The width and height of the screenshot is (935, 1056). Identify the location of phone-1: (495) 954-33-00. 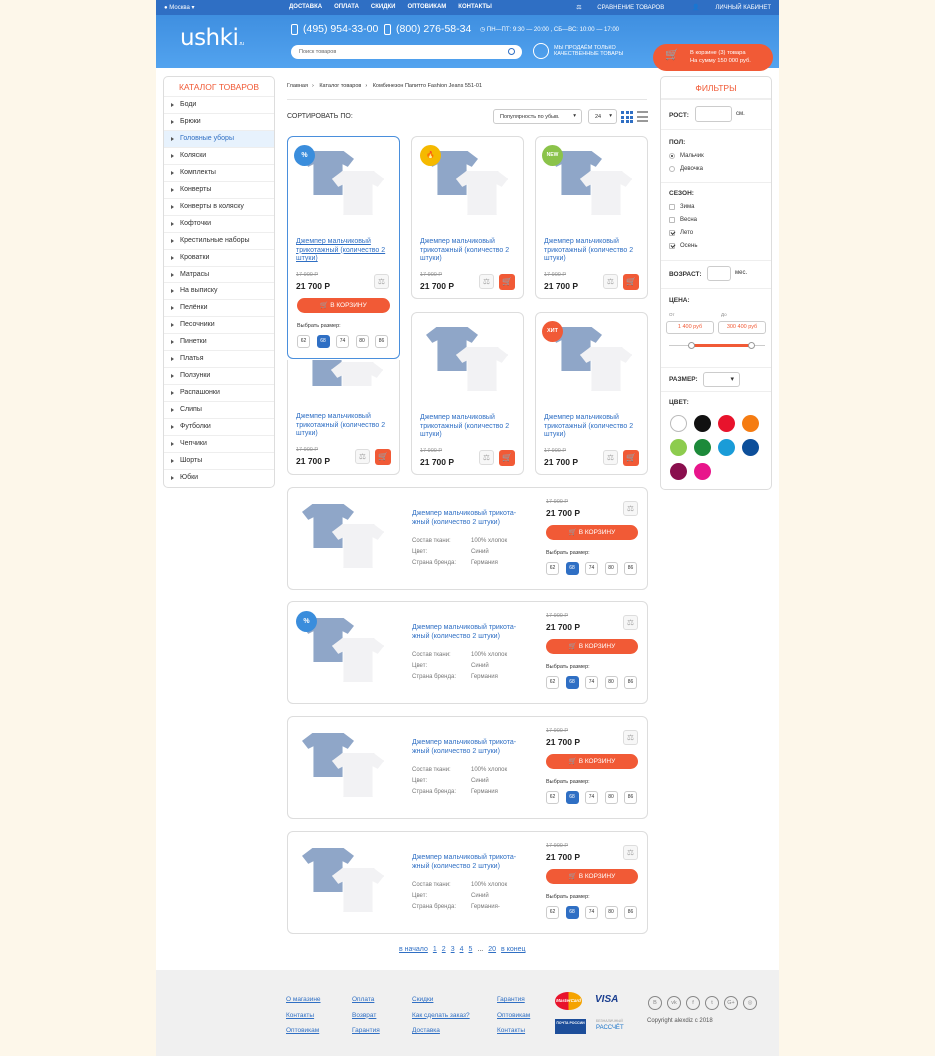
(334, 29).